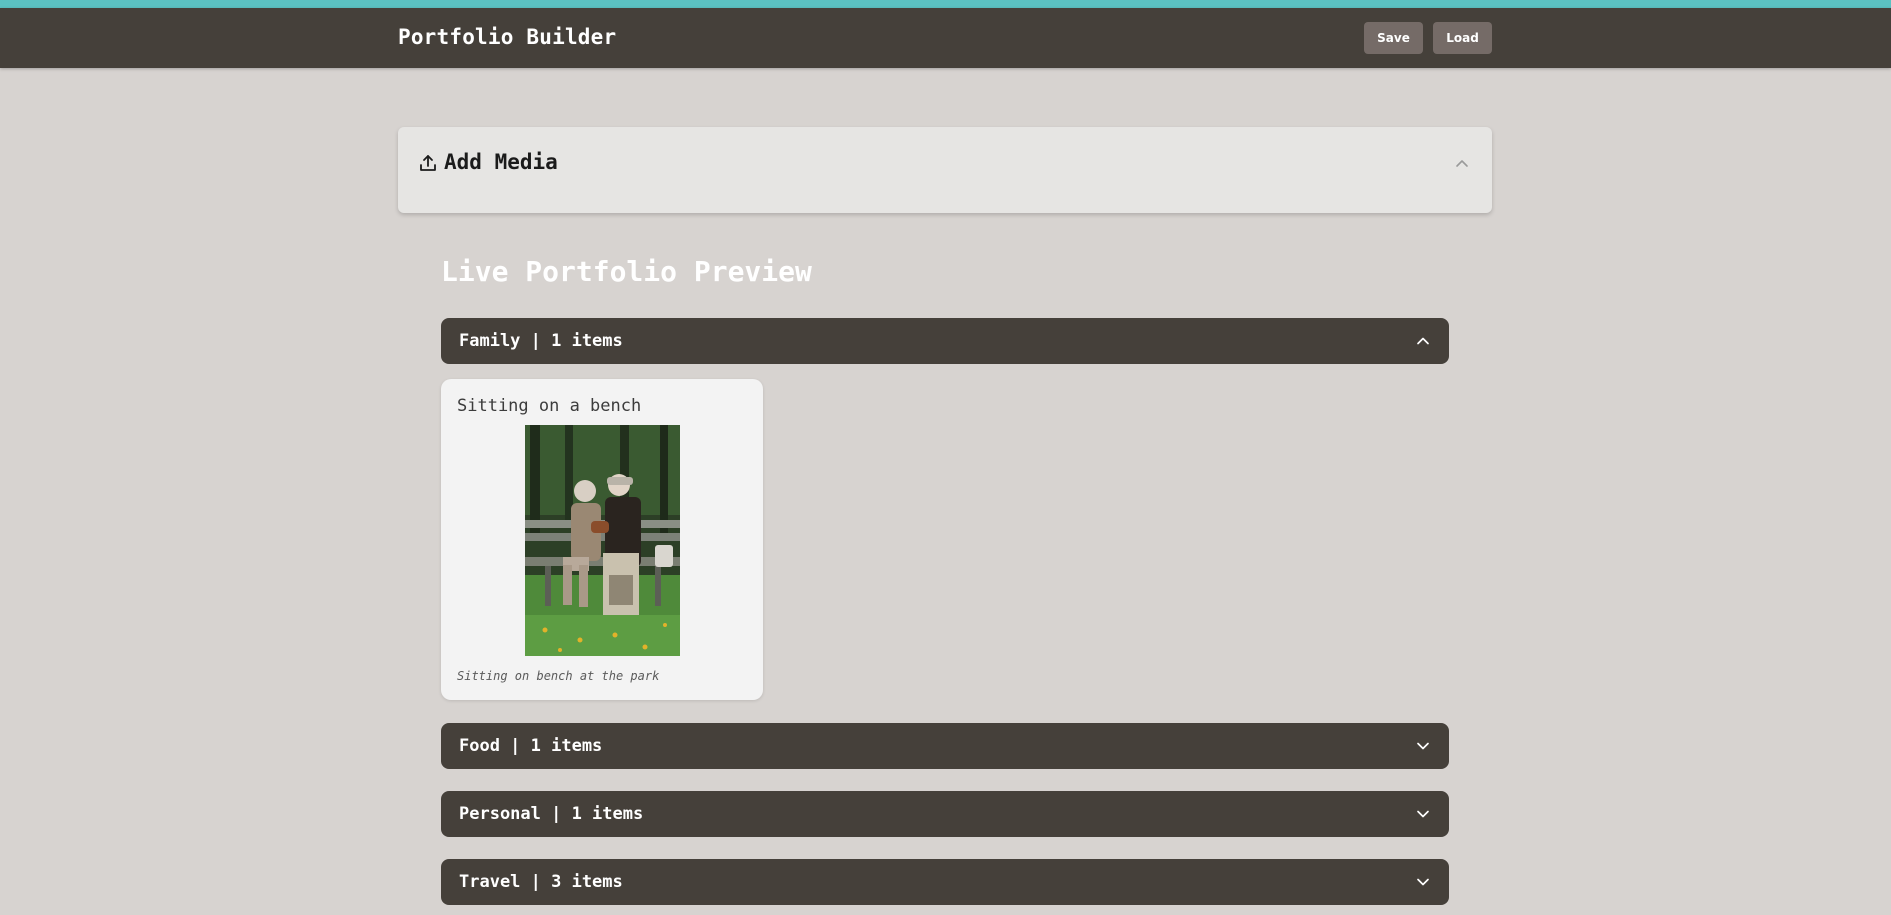  I want to click on category-label: Personal | 1 items, so click(551, 814).